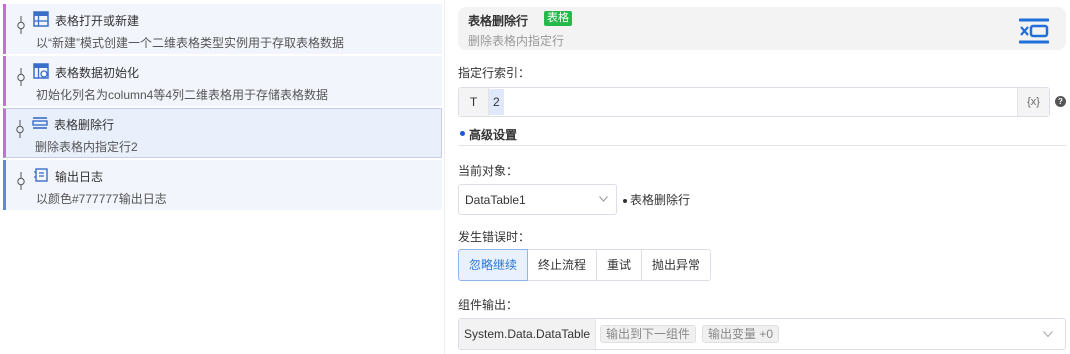 The image size is (1070, 354). What do you see at coordinates (619, 265) in the screenshot?
I see `option-retry: 重试` at bounding box center [619, 265].